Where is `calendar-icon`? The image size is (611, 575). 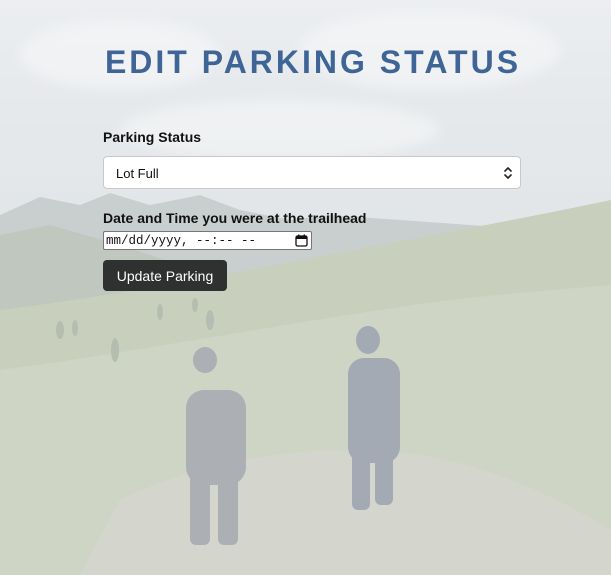 calendar-icon is located at coordinates (301, 240).